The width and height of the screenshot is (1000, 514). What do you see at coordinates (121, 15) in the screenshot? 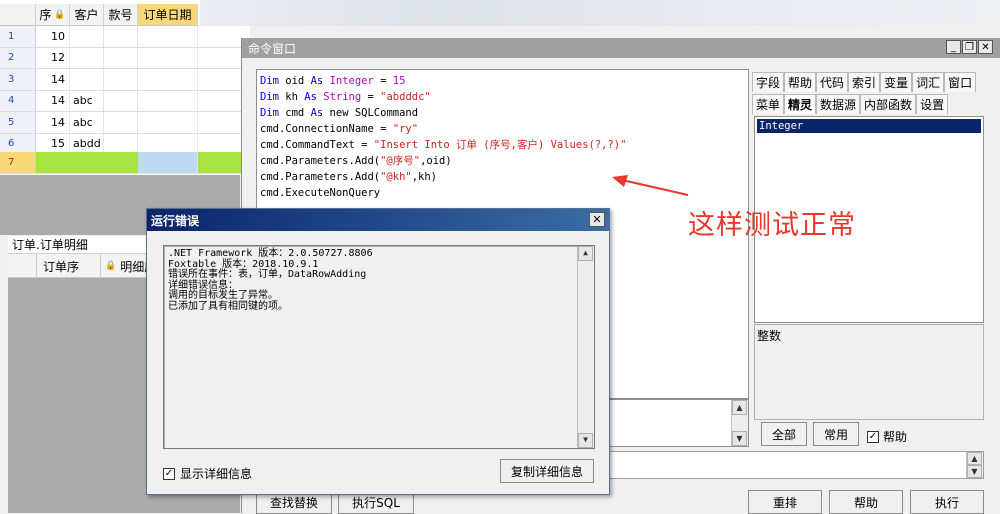
I see `col-header-style: 款号` at bounding box center [121, 15].